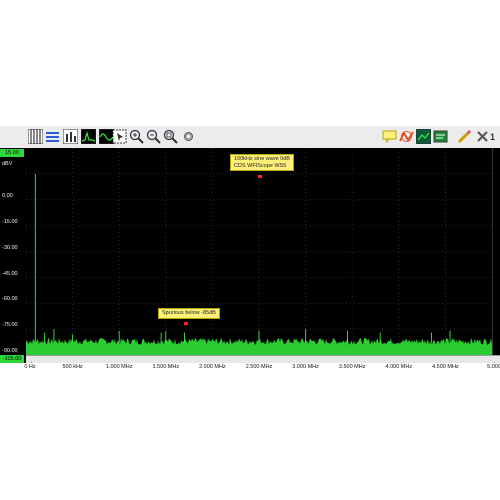 The height and width of the screenshot is (500, 500). I want to click on x-tick-label: 2.000 MHz, so click(212, 367).